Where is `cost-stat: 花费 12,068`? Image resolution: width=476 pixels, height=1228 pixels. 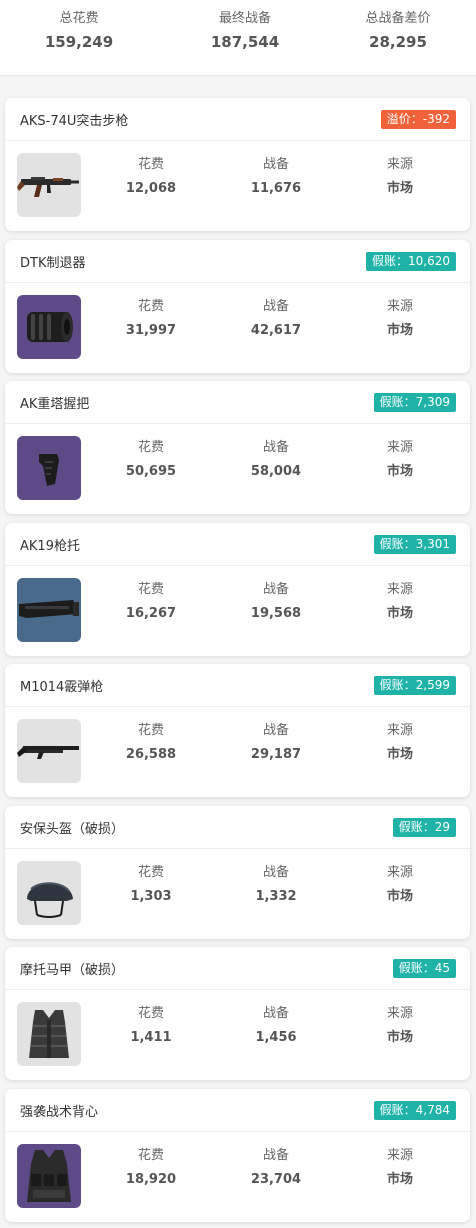
cost-stat: 花费 12,068 is located at coordinates (151, 177).